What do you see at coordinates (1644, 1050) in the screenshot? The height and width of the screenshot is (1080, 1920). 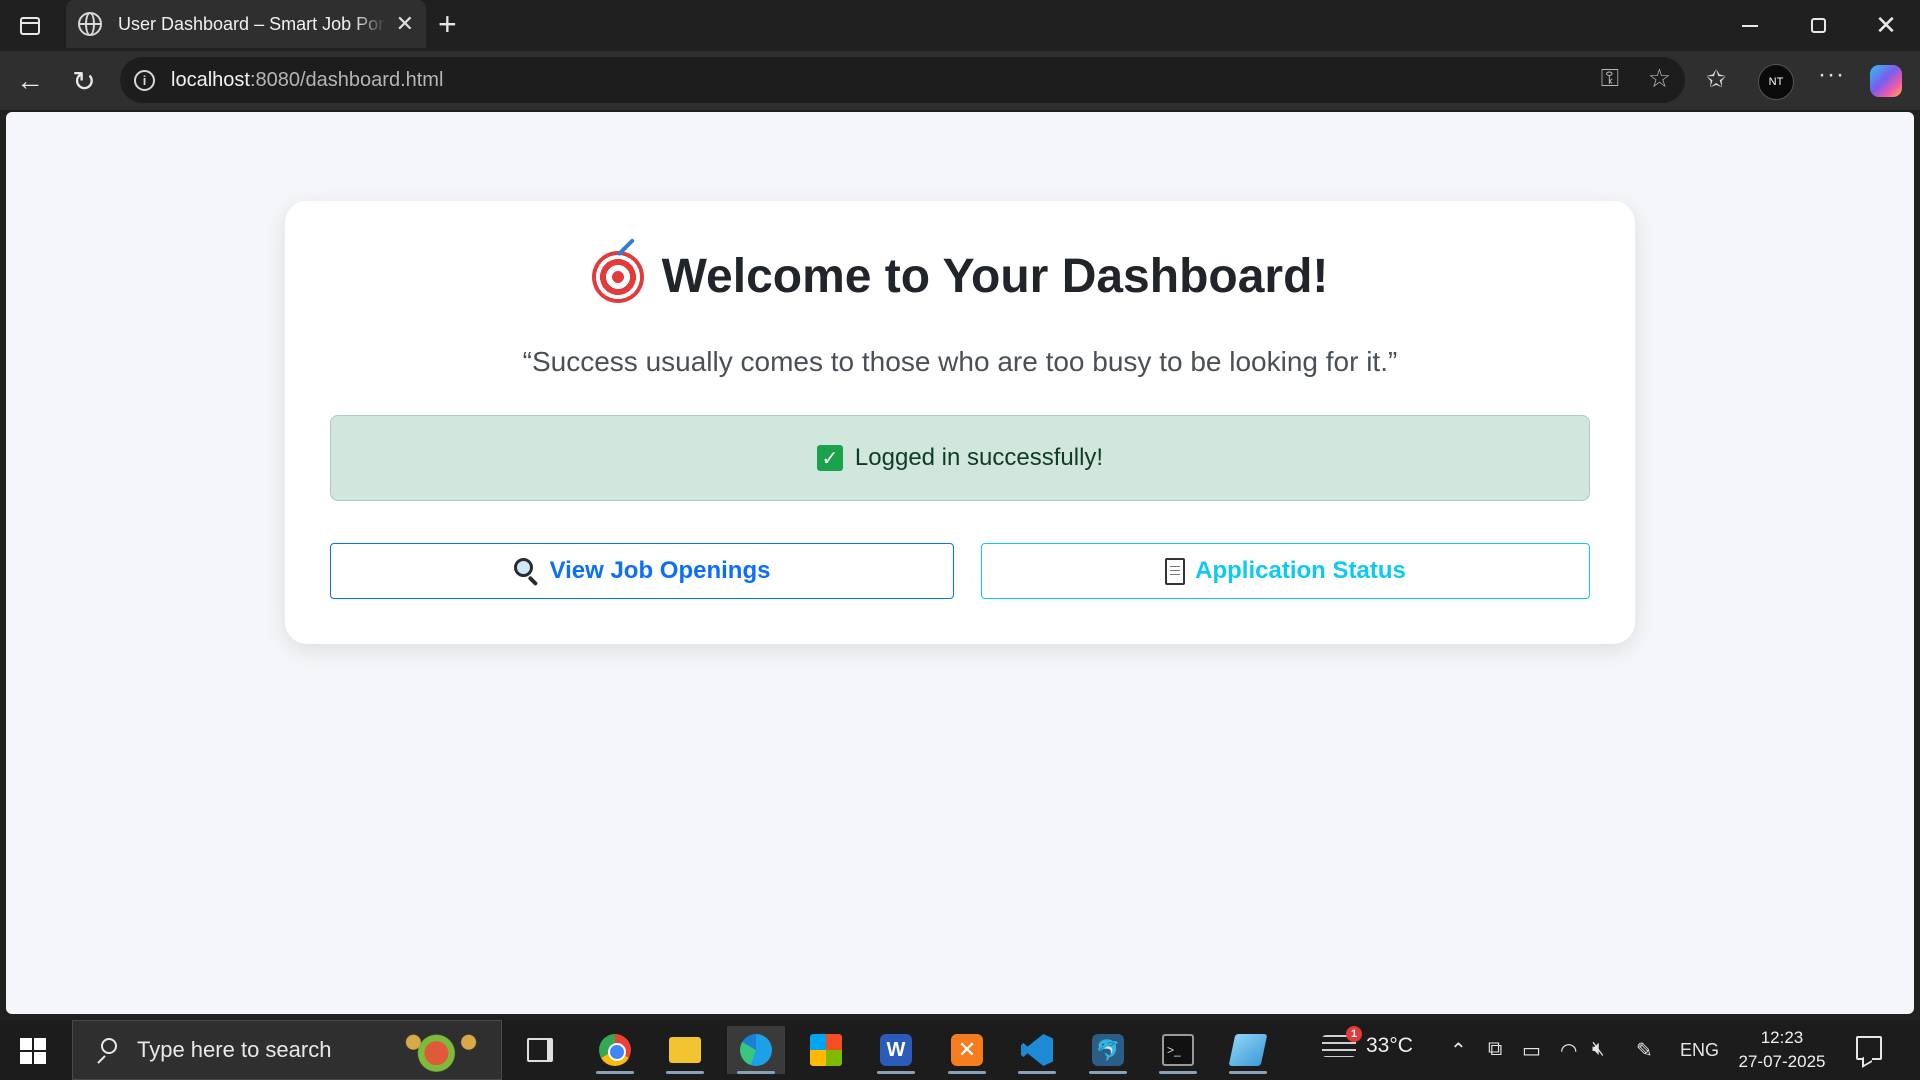 I see `pen-icon: ✎` at bounding box center [1644, 1050].